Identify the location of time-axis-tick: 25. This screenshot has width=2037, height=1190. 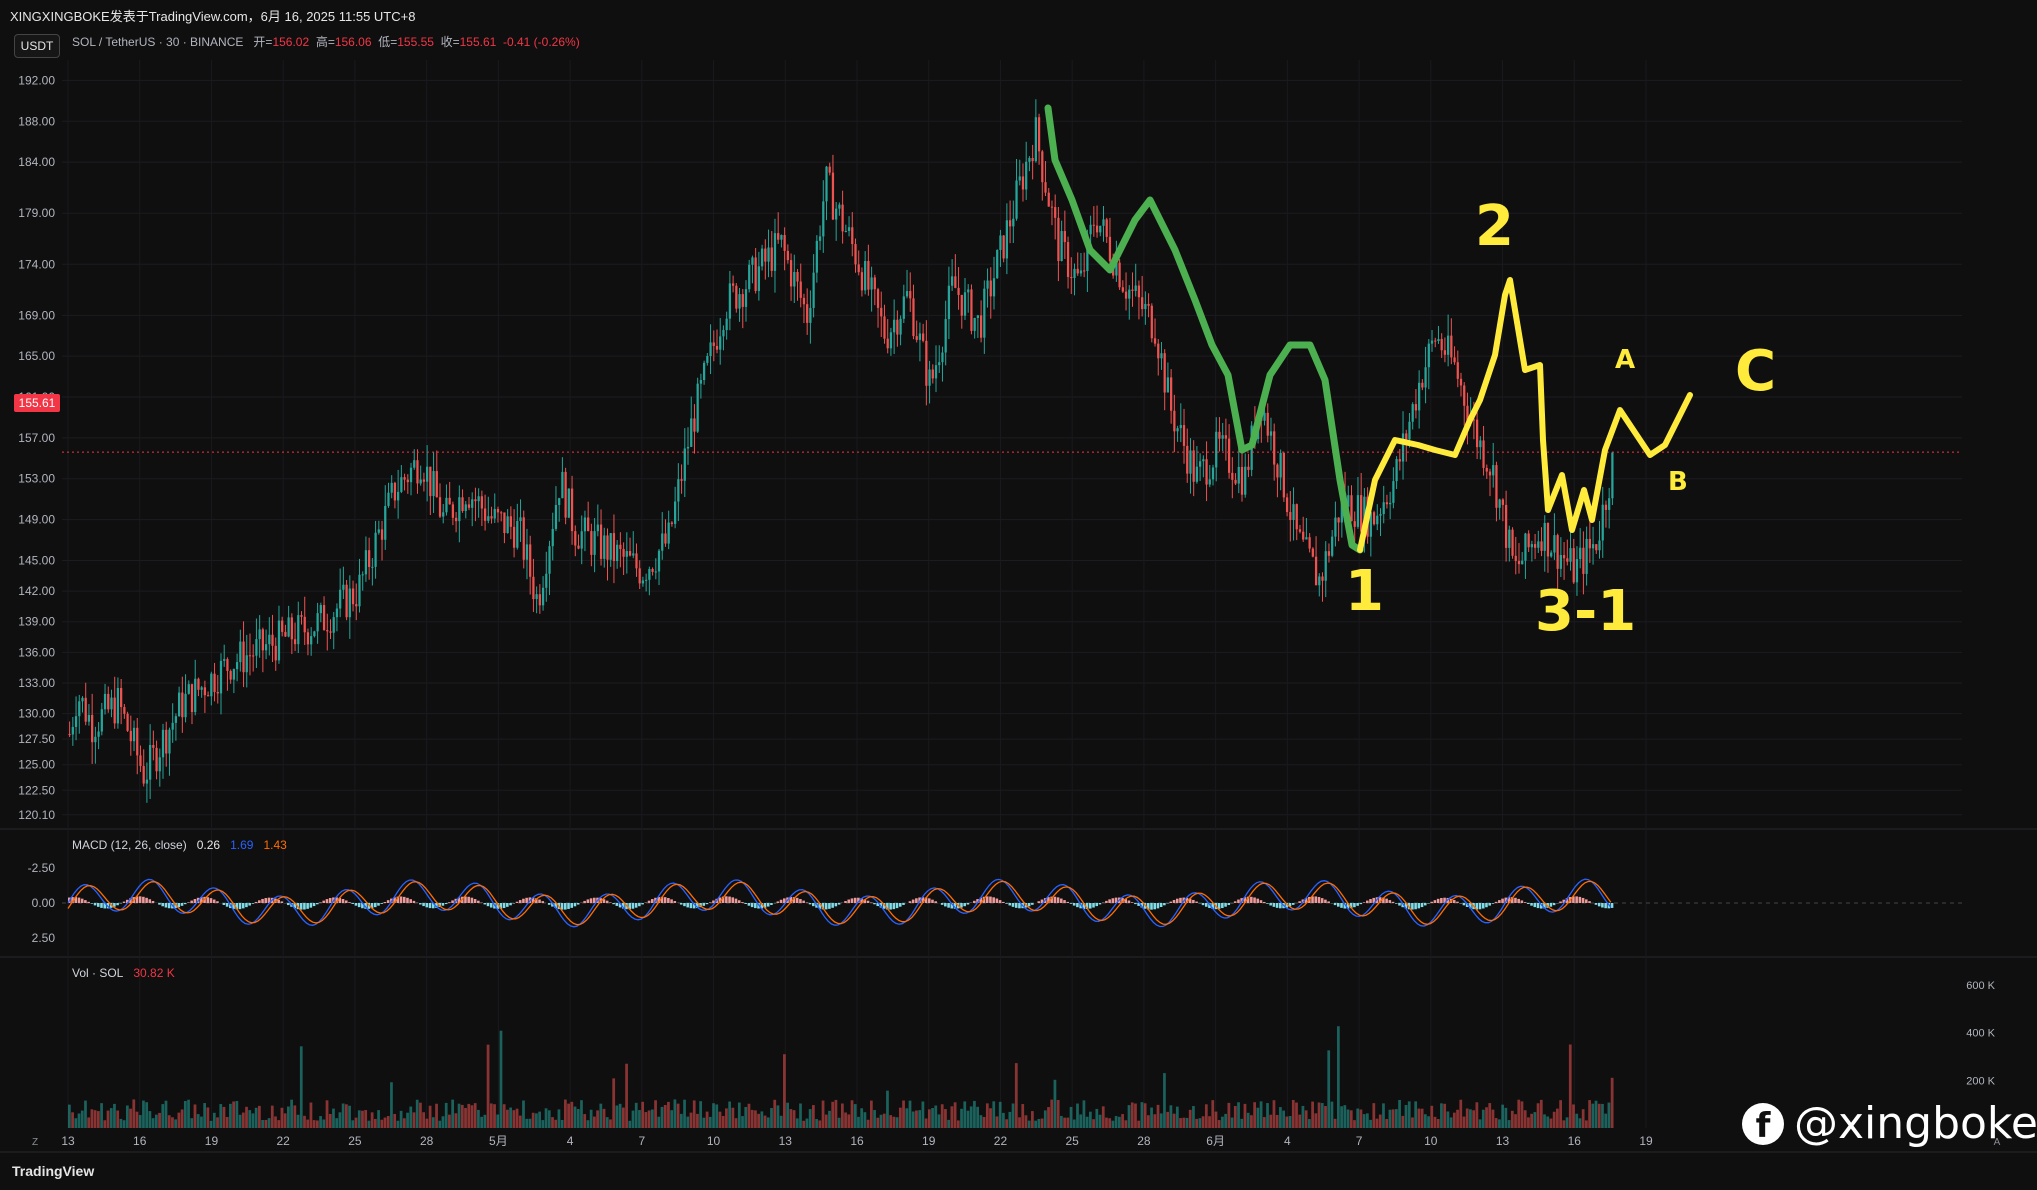
(1073, 1141).